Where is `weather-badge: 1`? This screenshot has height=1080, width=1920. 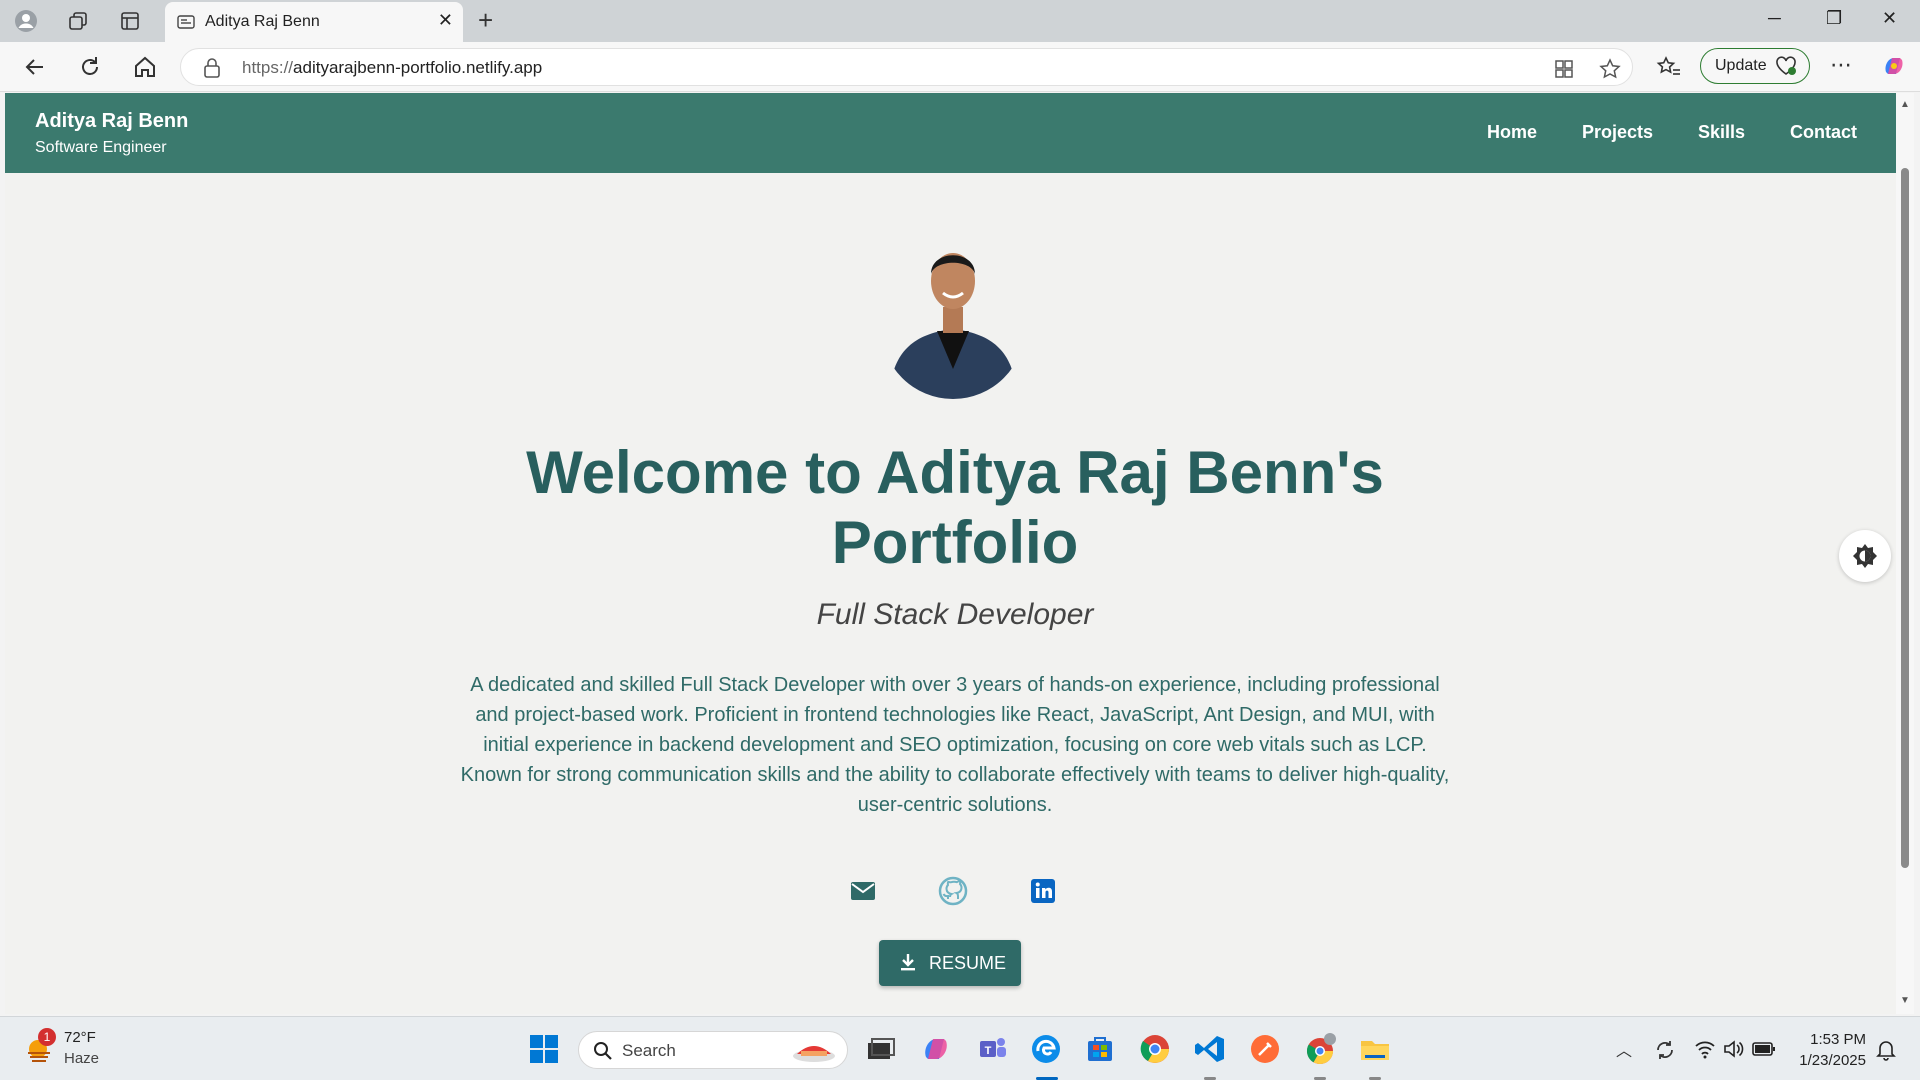 weather-badge: 1 is located at coordinates (47, 1037).